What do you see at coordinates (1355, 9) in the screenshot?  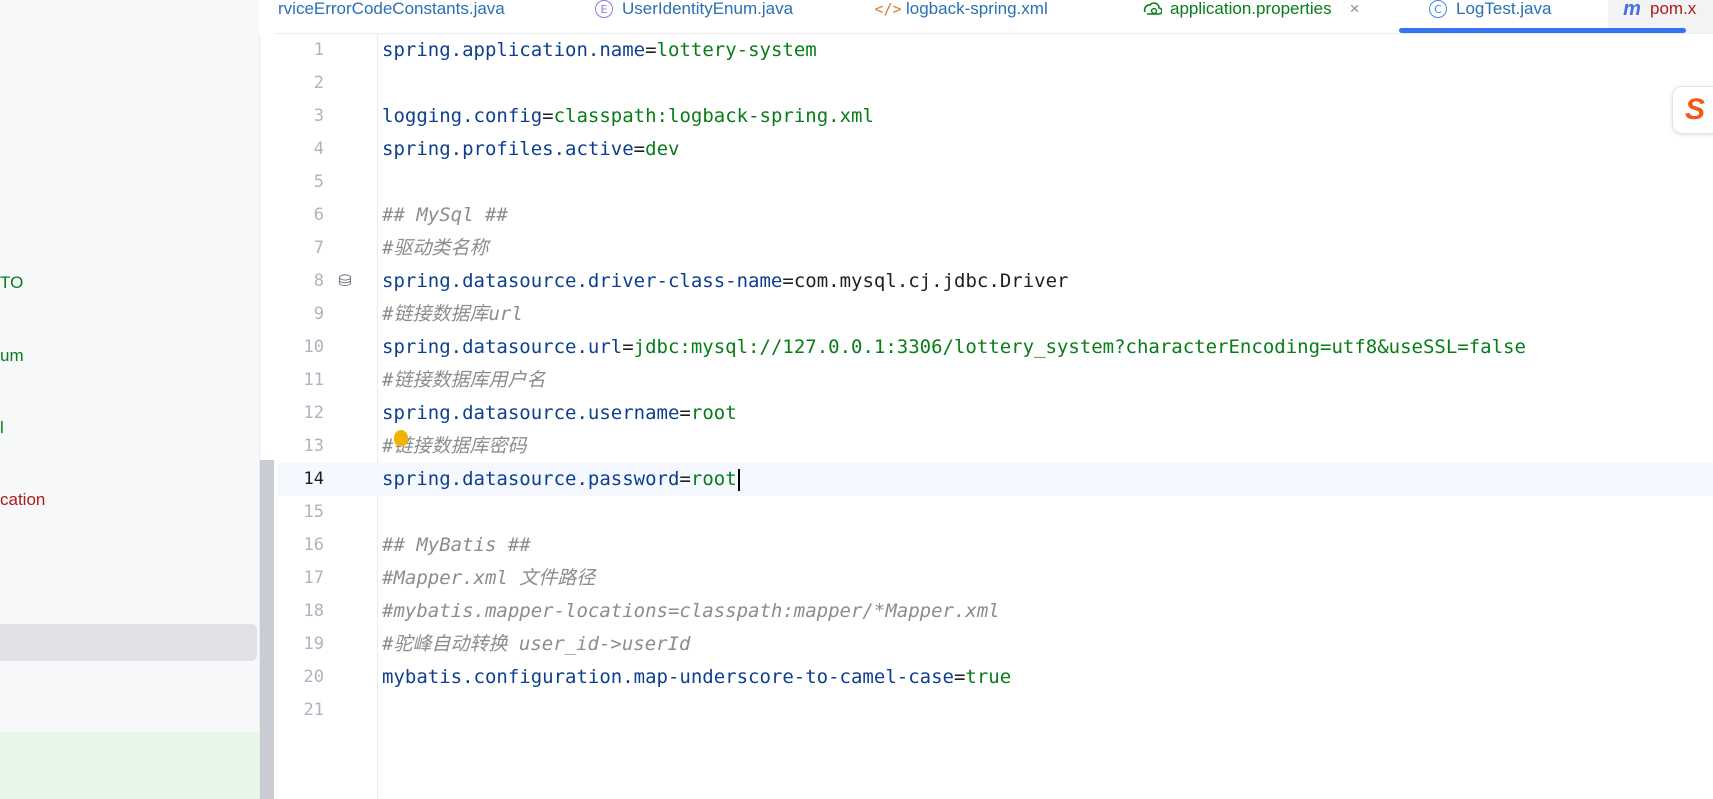 I see `close-icon: ×` at bounding box center [1355, 9].